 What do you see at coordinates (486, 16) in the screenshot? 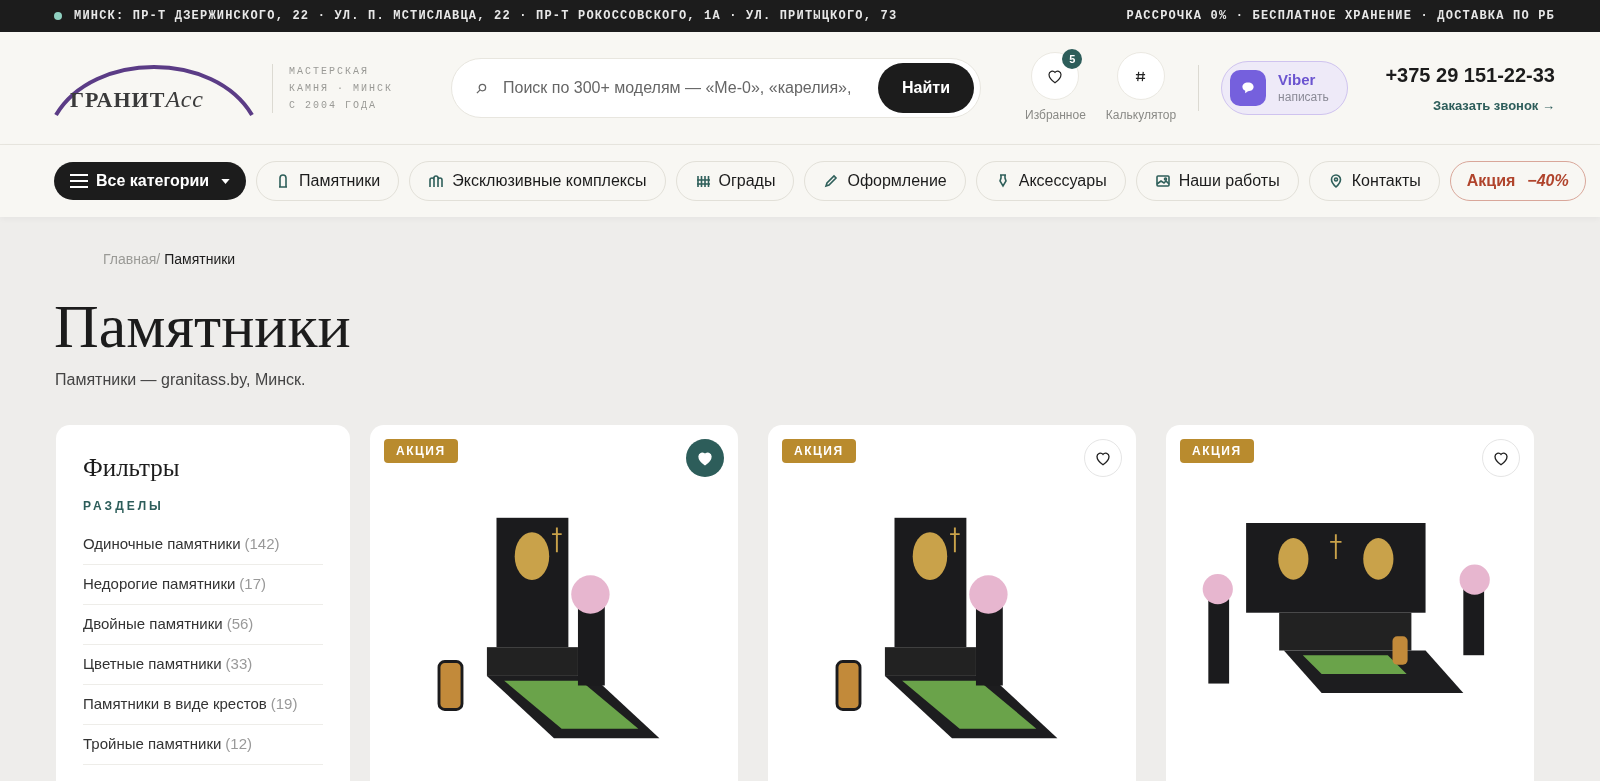
I see `addresses-text: МИНСК: ПР-Т ДЗЕРЖИНСКОГО, 22 · УЛ. П. МСТИСЛАВЦА, 22 · ПР-Т РОКОССОВСКОГО, 1А · УЛ. ПРИТЫЦКОГО, 73` at bounding box center [486, 16].